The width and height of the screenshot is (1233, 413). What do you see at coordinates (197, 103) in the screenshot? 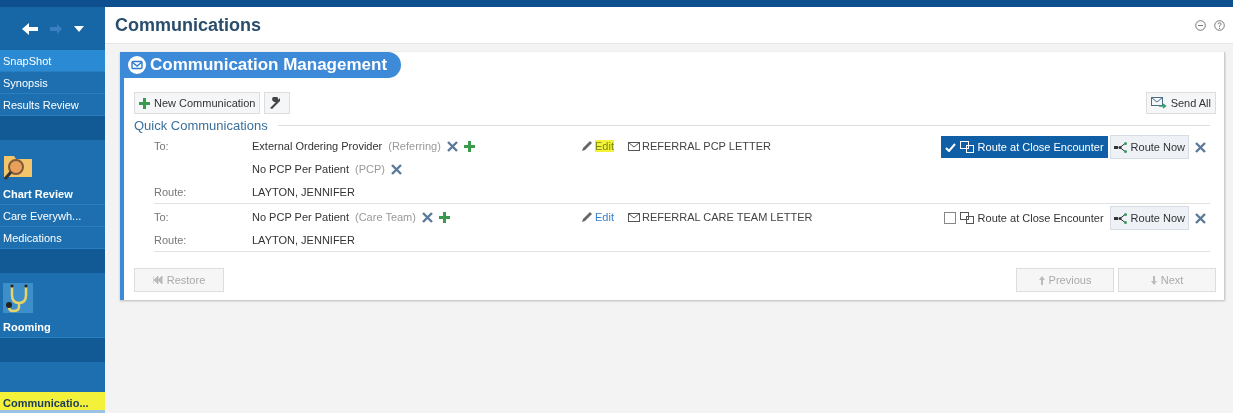
I see `new-communication-button: New Communication` at bounding box center [197, 103].